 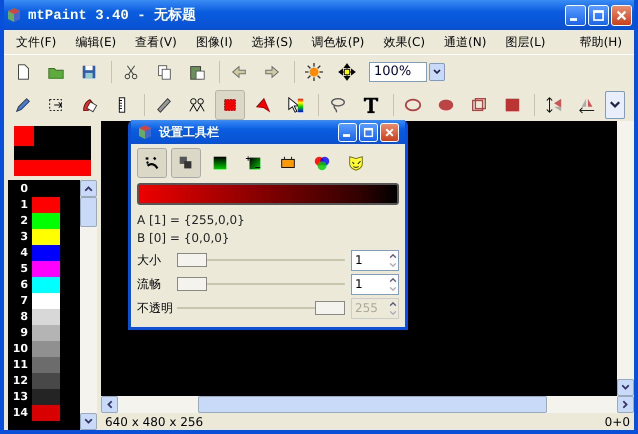 I want to click on scroll-right-button, so click(x=625, y=404).